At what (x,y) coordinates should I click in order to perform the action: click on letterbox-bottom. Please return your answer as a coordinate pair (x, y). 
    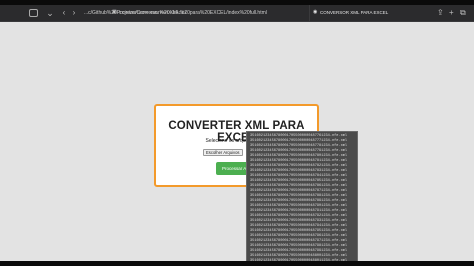
    Looking at the image, I should click on (237, 263).